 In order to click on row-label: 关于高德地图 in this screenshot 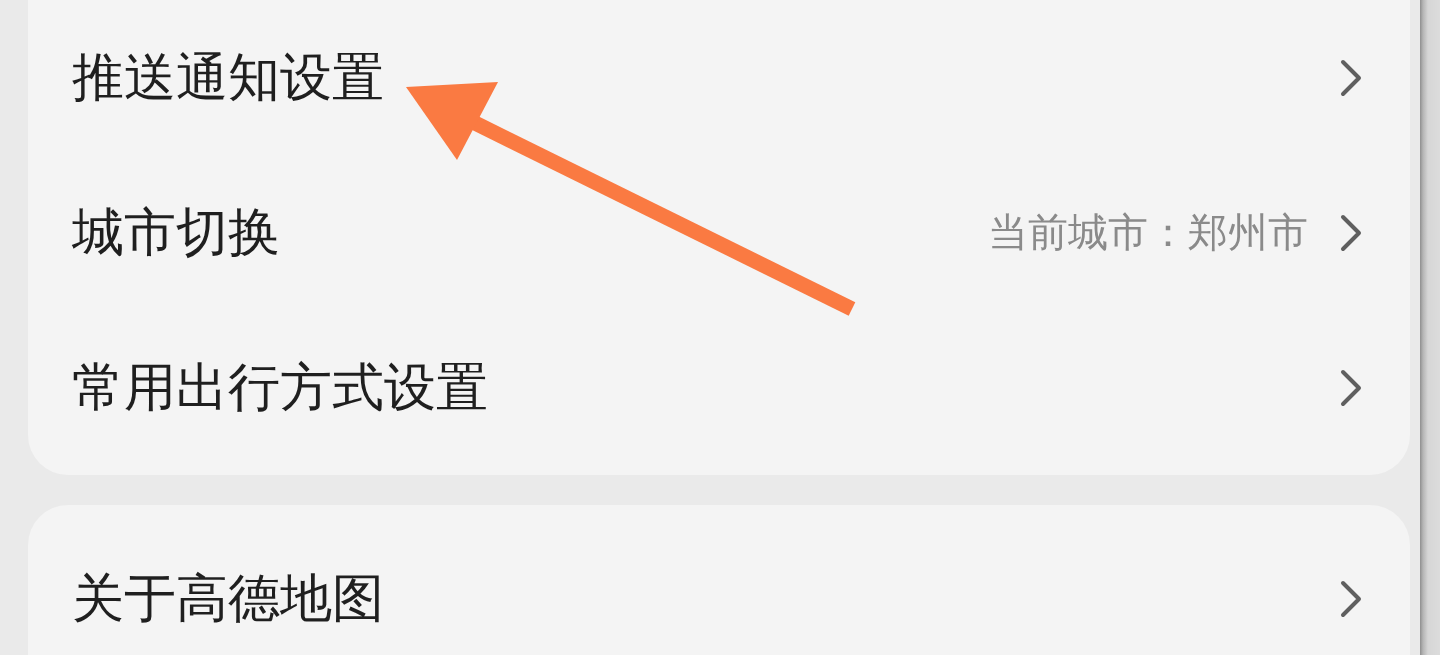, I will do `click(228, 598)`.